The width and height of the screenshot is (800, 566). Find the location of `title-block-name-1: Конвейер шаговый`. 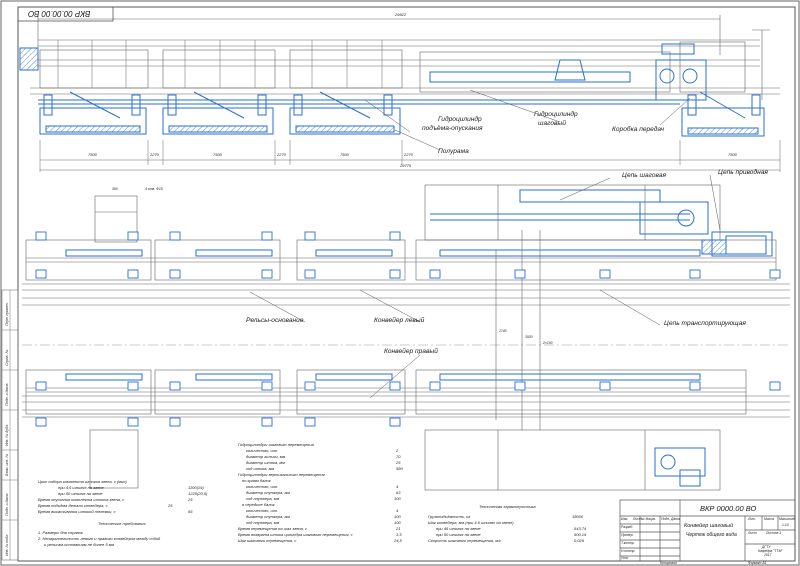

title-block-name-1: Конвейер шаговый is located at coordinates (709, 526).